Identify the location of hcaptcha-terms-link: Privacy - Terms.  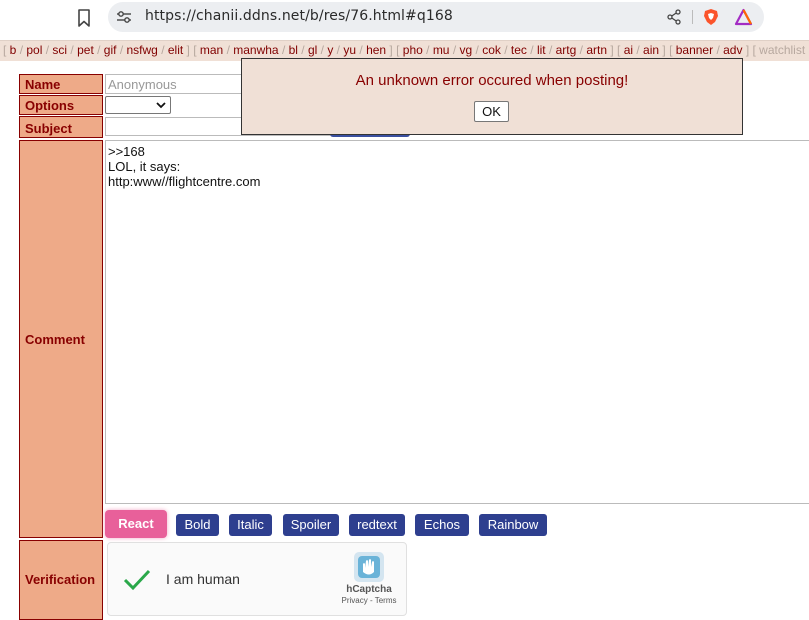
(369, 600).